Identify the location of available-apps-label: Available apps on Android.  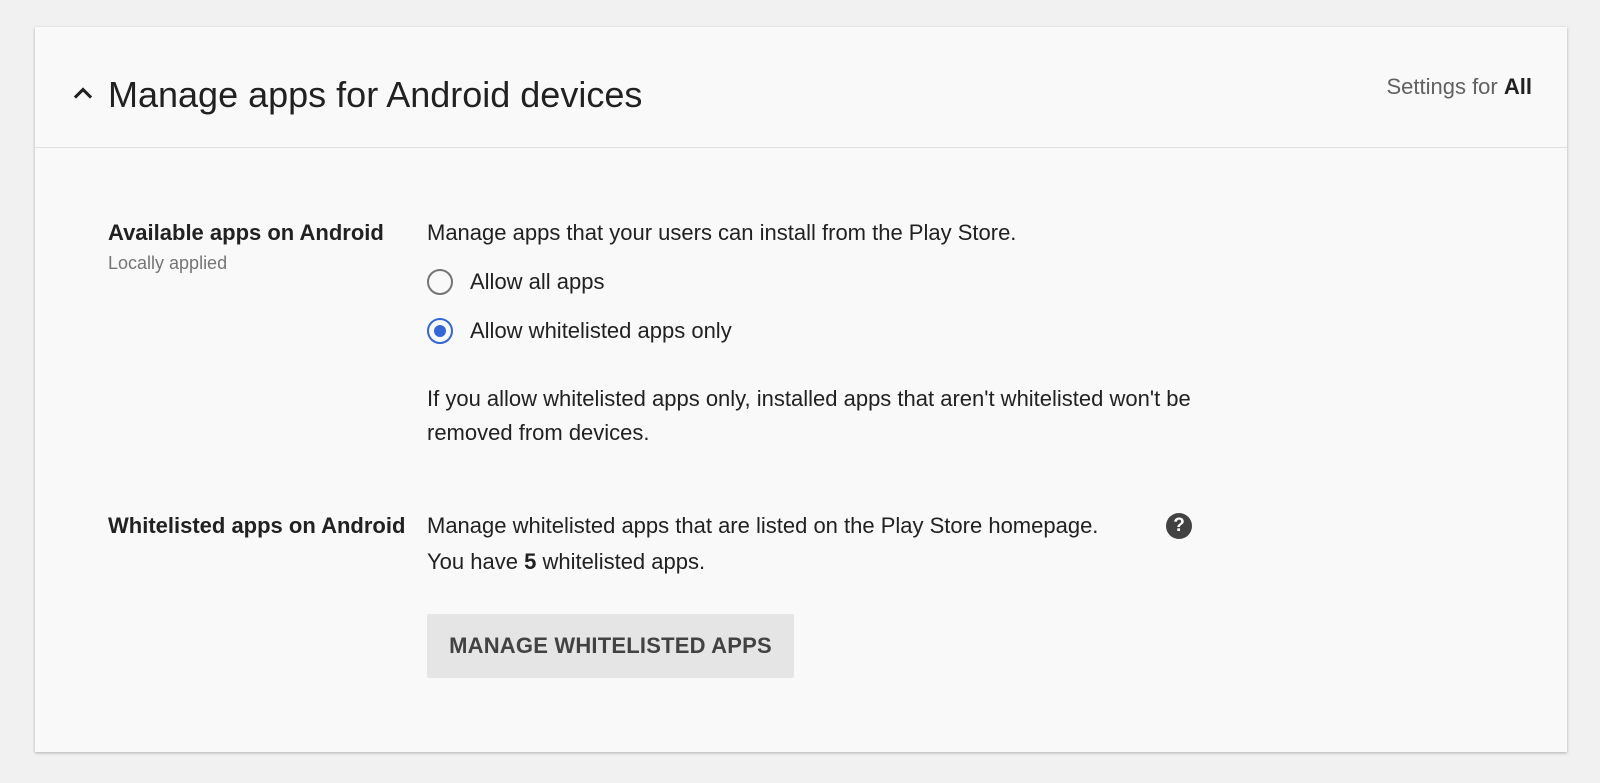
(246, 232).